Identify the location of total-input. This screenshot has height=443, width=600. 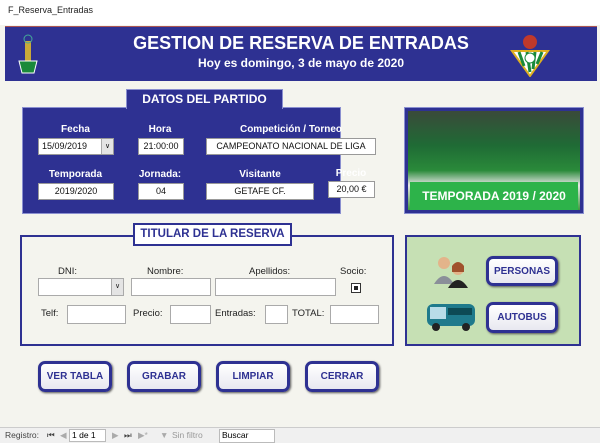
(354, 314).